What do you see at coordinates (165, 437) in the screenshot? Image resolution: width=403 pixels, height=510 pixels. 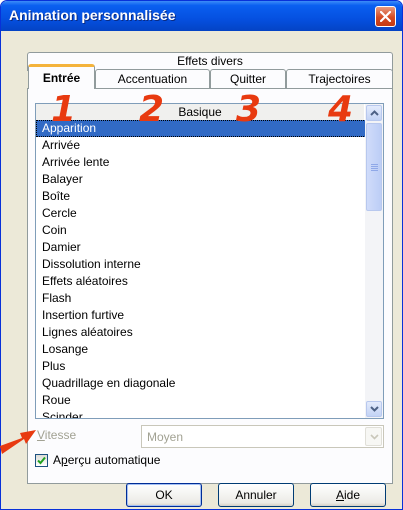 I see `speed-value: Moyen` at bounding box center [165, 437].